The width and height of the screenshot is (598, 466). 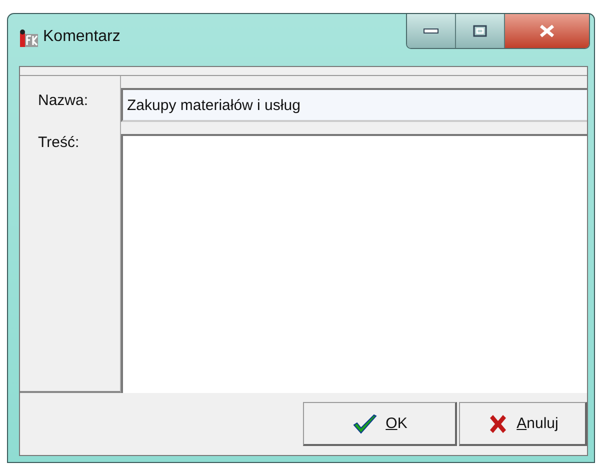 I want to click on close-icon, so click(x=547, y=31).